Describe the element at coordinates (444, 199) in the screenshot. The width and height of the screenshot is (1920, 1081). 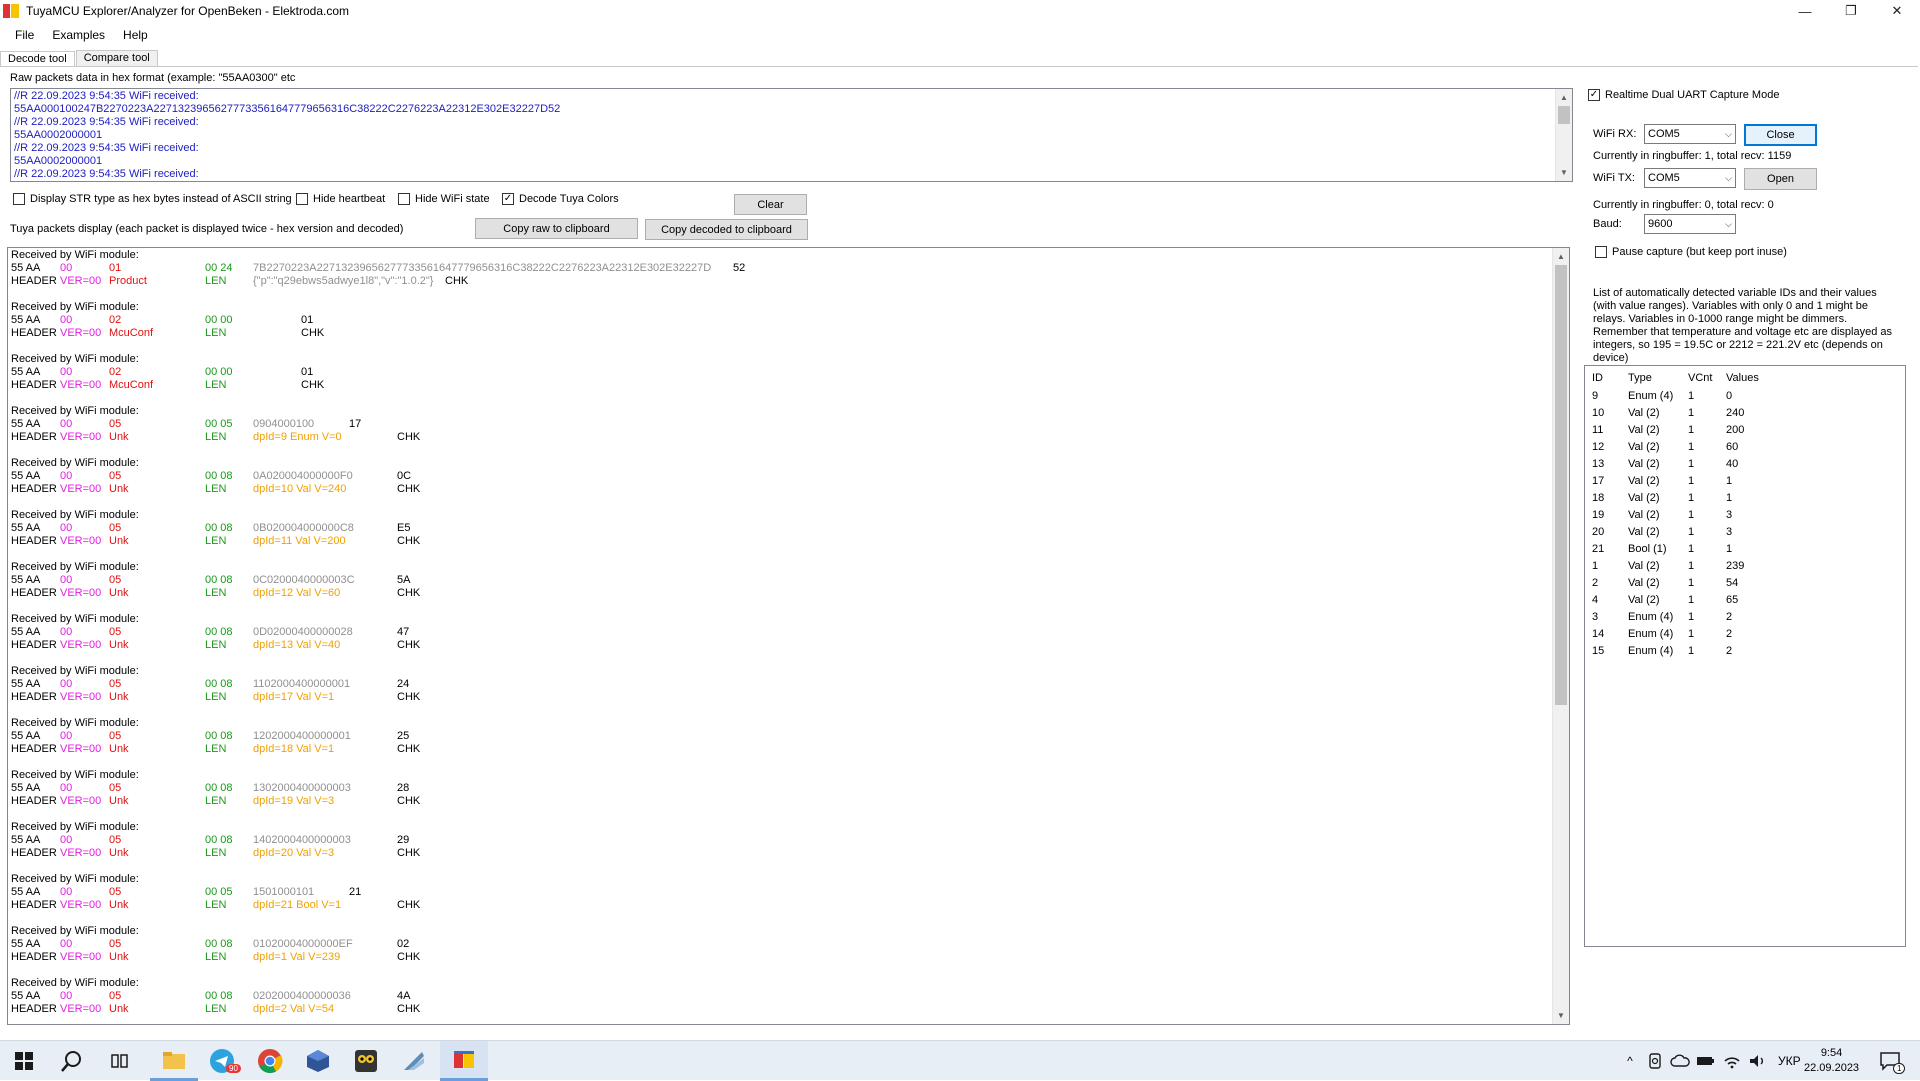
I see `hide-wifi-state-checkbox: Hide WiFi state` at that location.